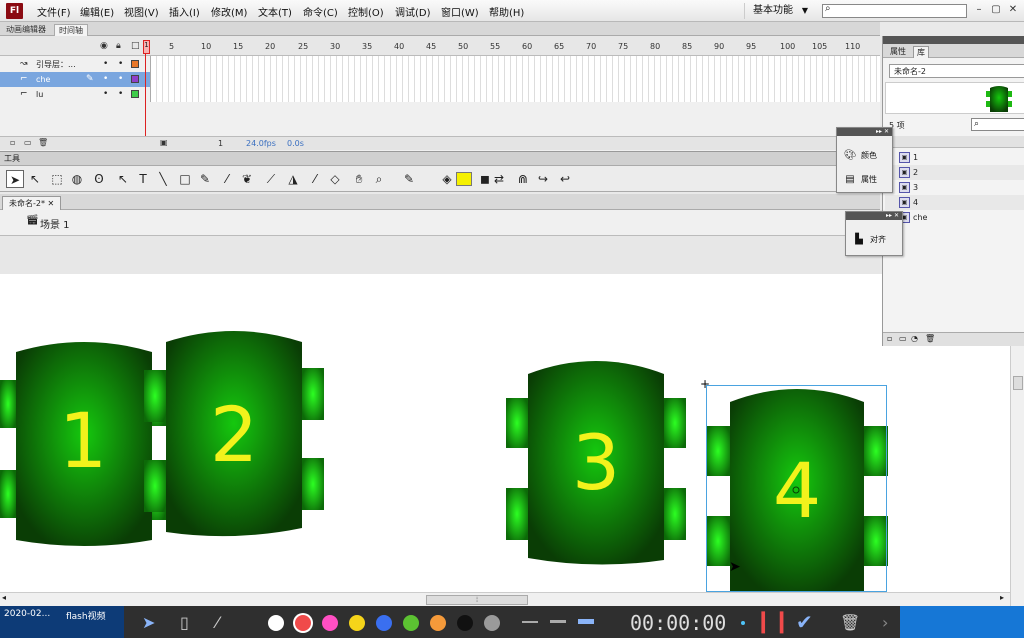 The image size is (1024, 638). I want to click on eye-icon: ◉, so click(104, 46).